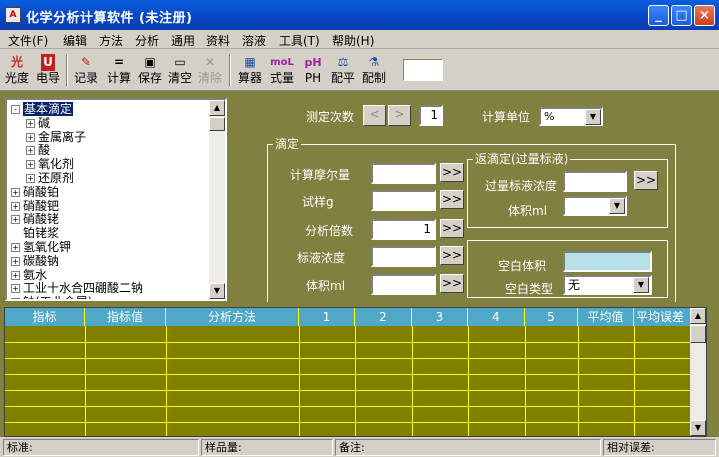 This screenshot has height=457, width=719. Describe the element at coordinates (403, 229) in the screenshot. I see `factor-field: 1` at that location.